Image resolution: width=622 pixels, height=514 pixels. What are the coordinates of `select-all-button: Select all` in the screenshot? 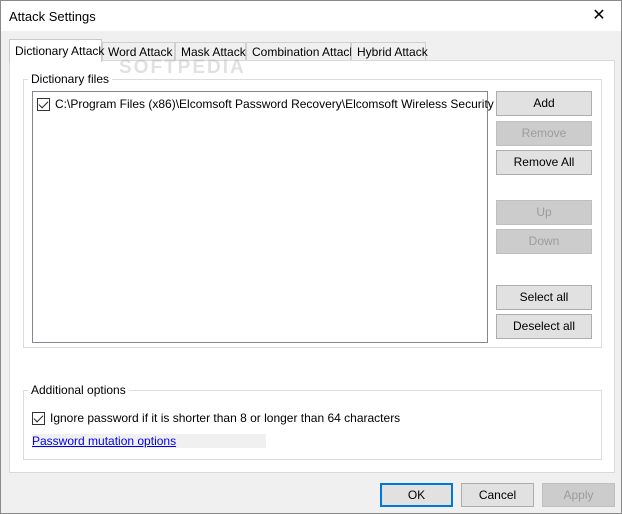 It's located at (544, 297).